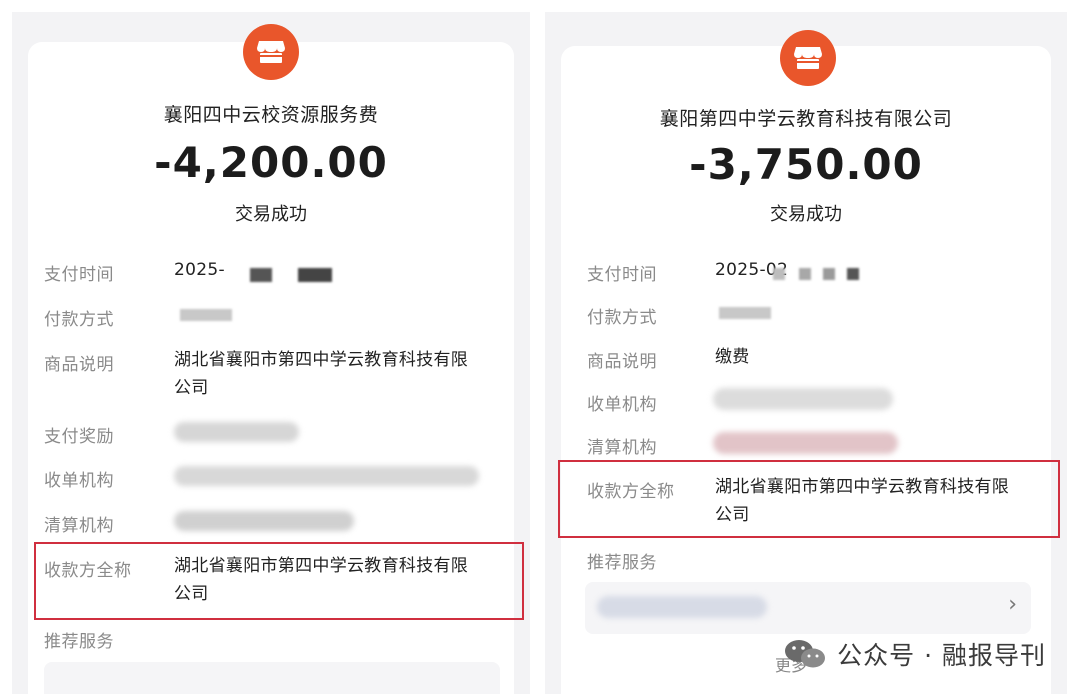  What do you see at coordinates (806, 164) in the screenshot?
I see `transaction-amount: -3,750.00` at bounding box center [806, 164].